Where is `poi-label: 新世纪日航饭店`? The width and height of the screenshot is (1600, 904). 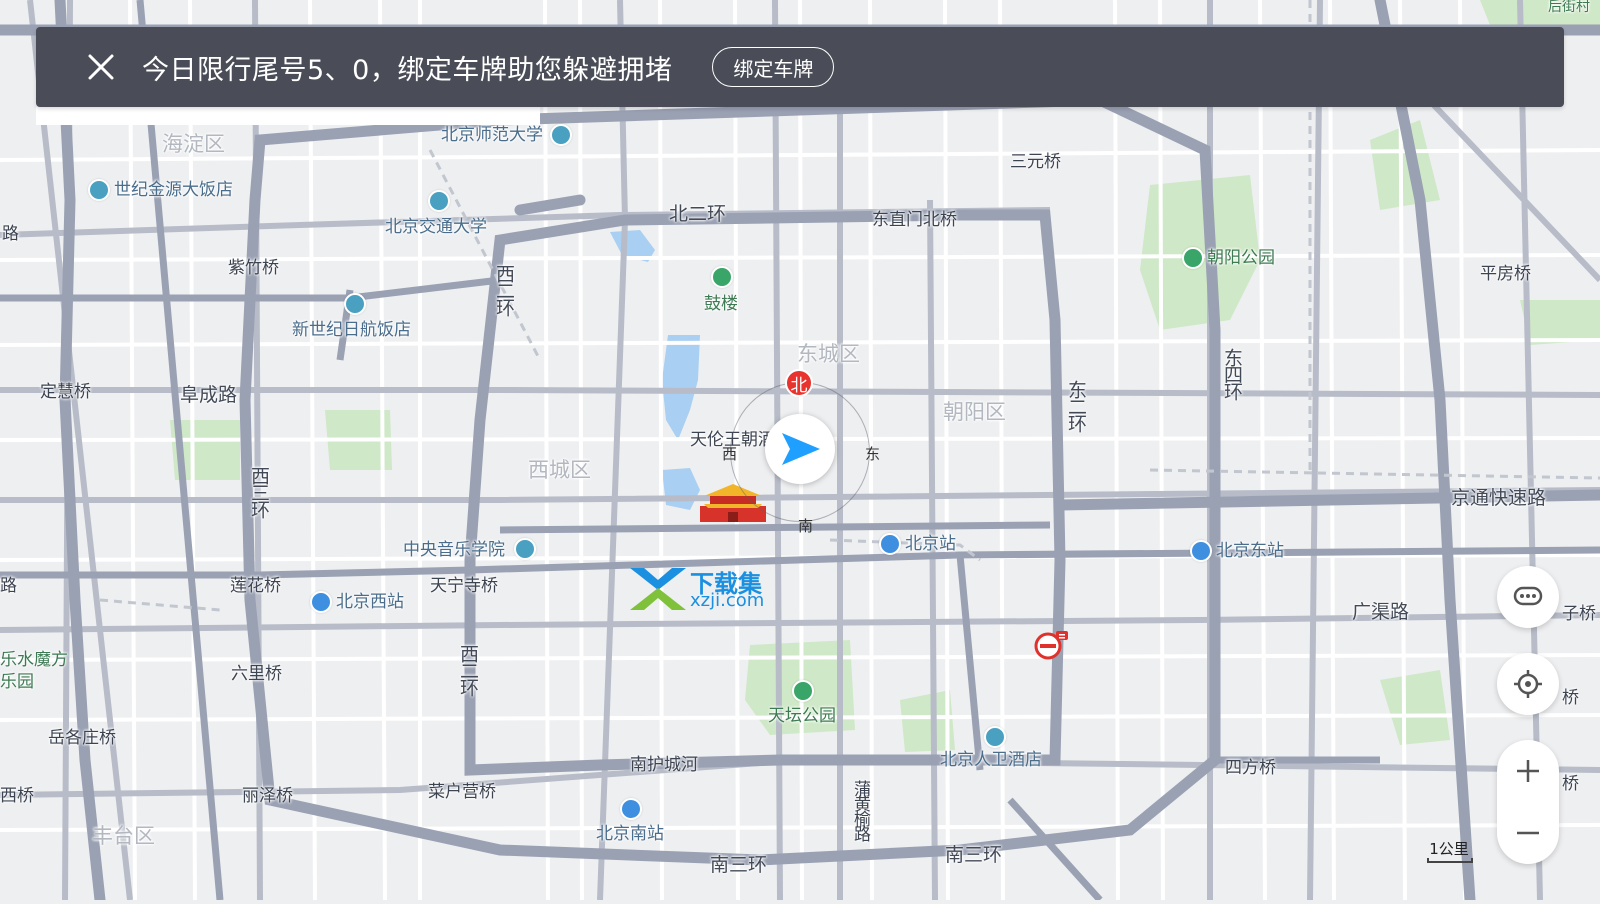
poi-label: 新世纪日航饭店 is located at coordinates (351, 330).